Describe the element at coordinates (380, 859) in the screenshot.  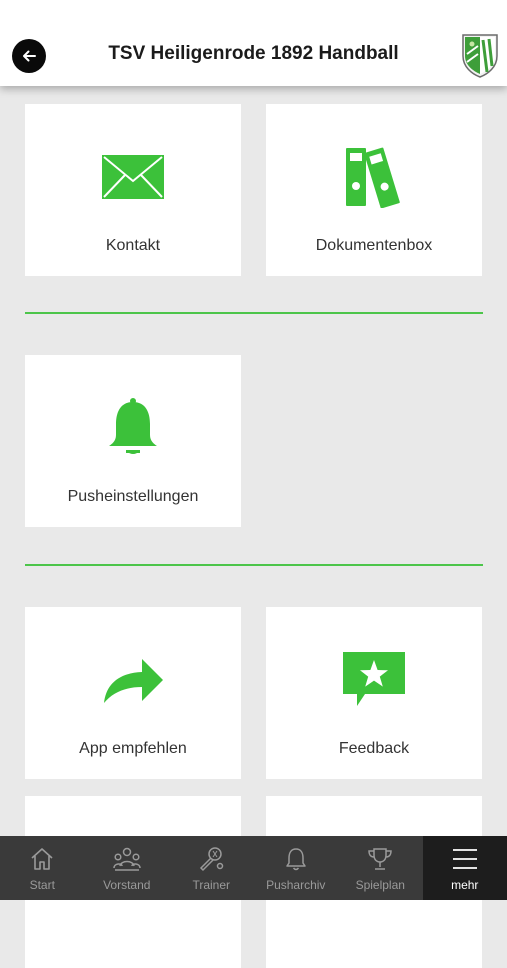
I see `trophy-icon` at that location.